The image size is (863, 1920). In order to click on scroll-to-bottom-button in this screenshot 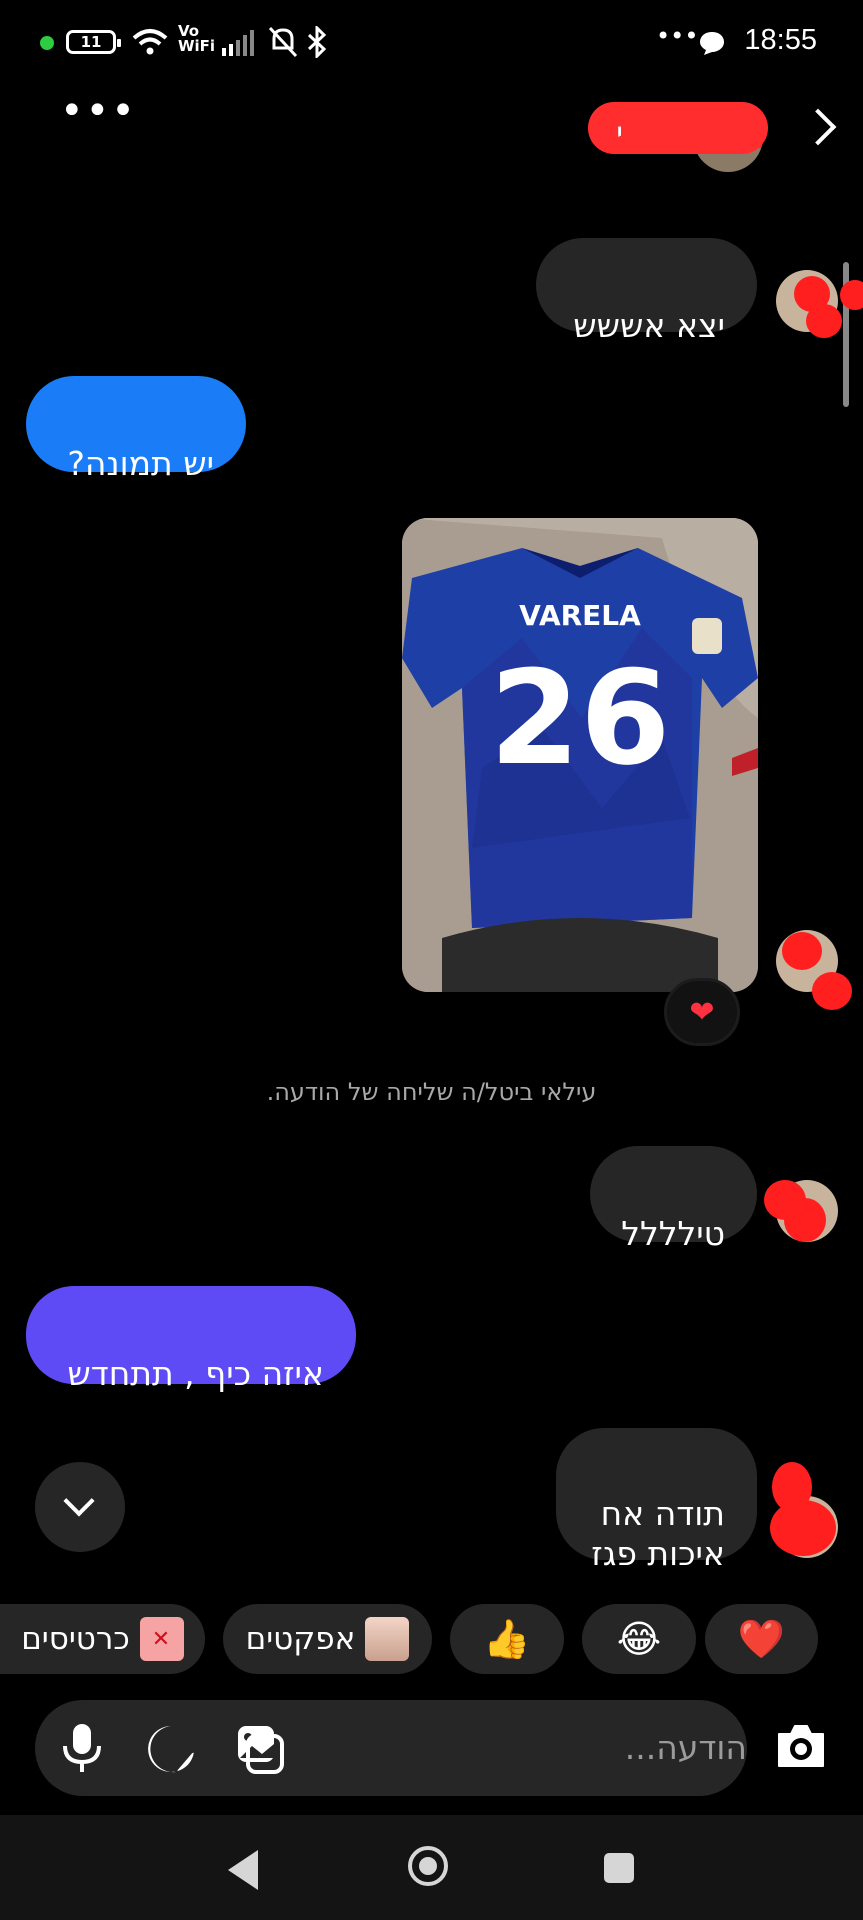, I will do `click(80, 1507)`.